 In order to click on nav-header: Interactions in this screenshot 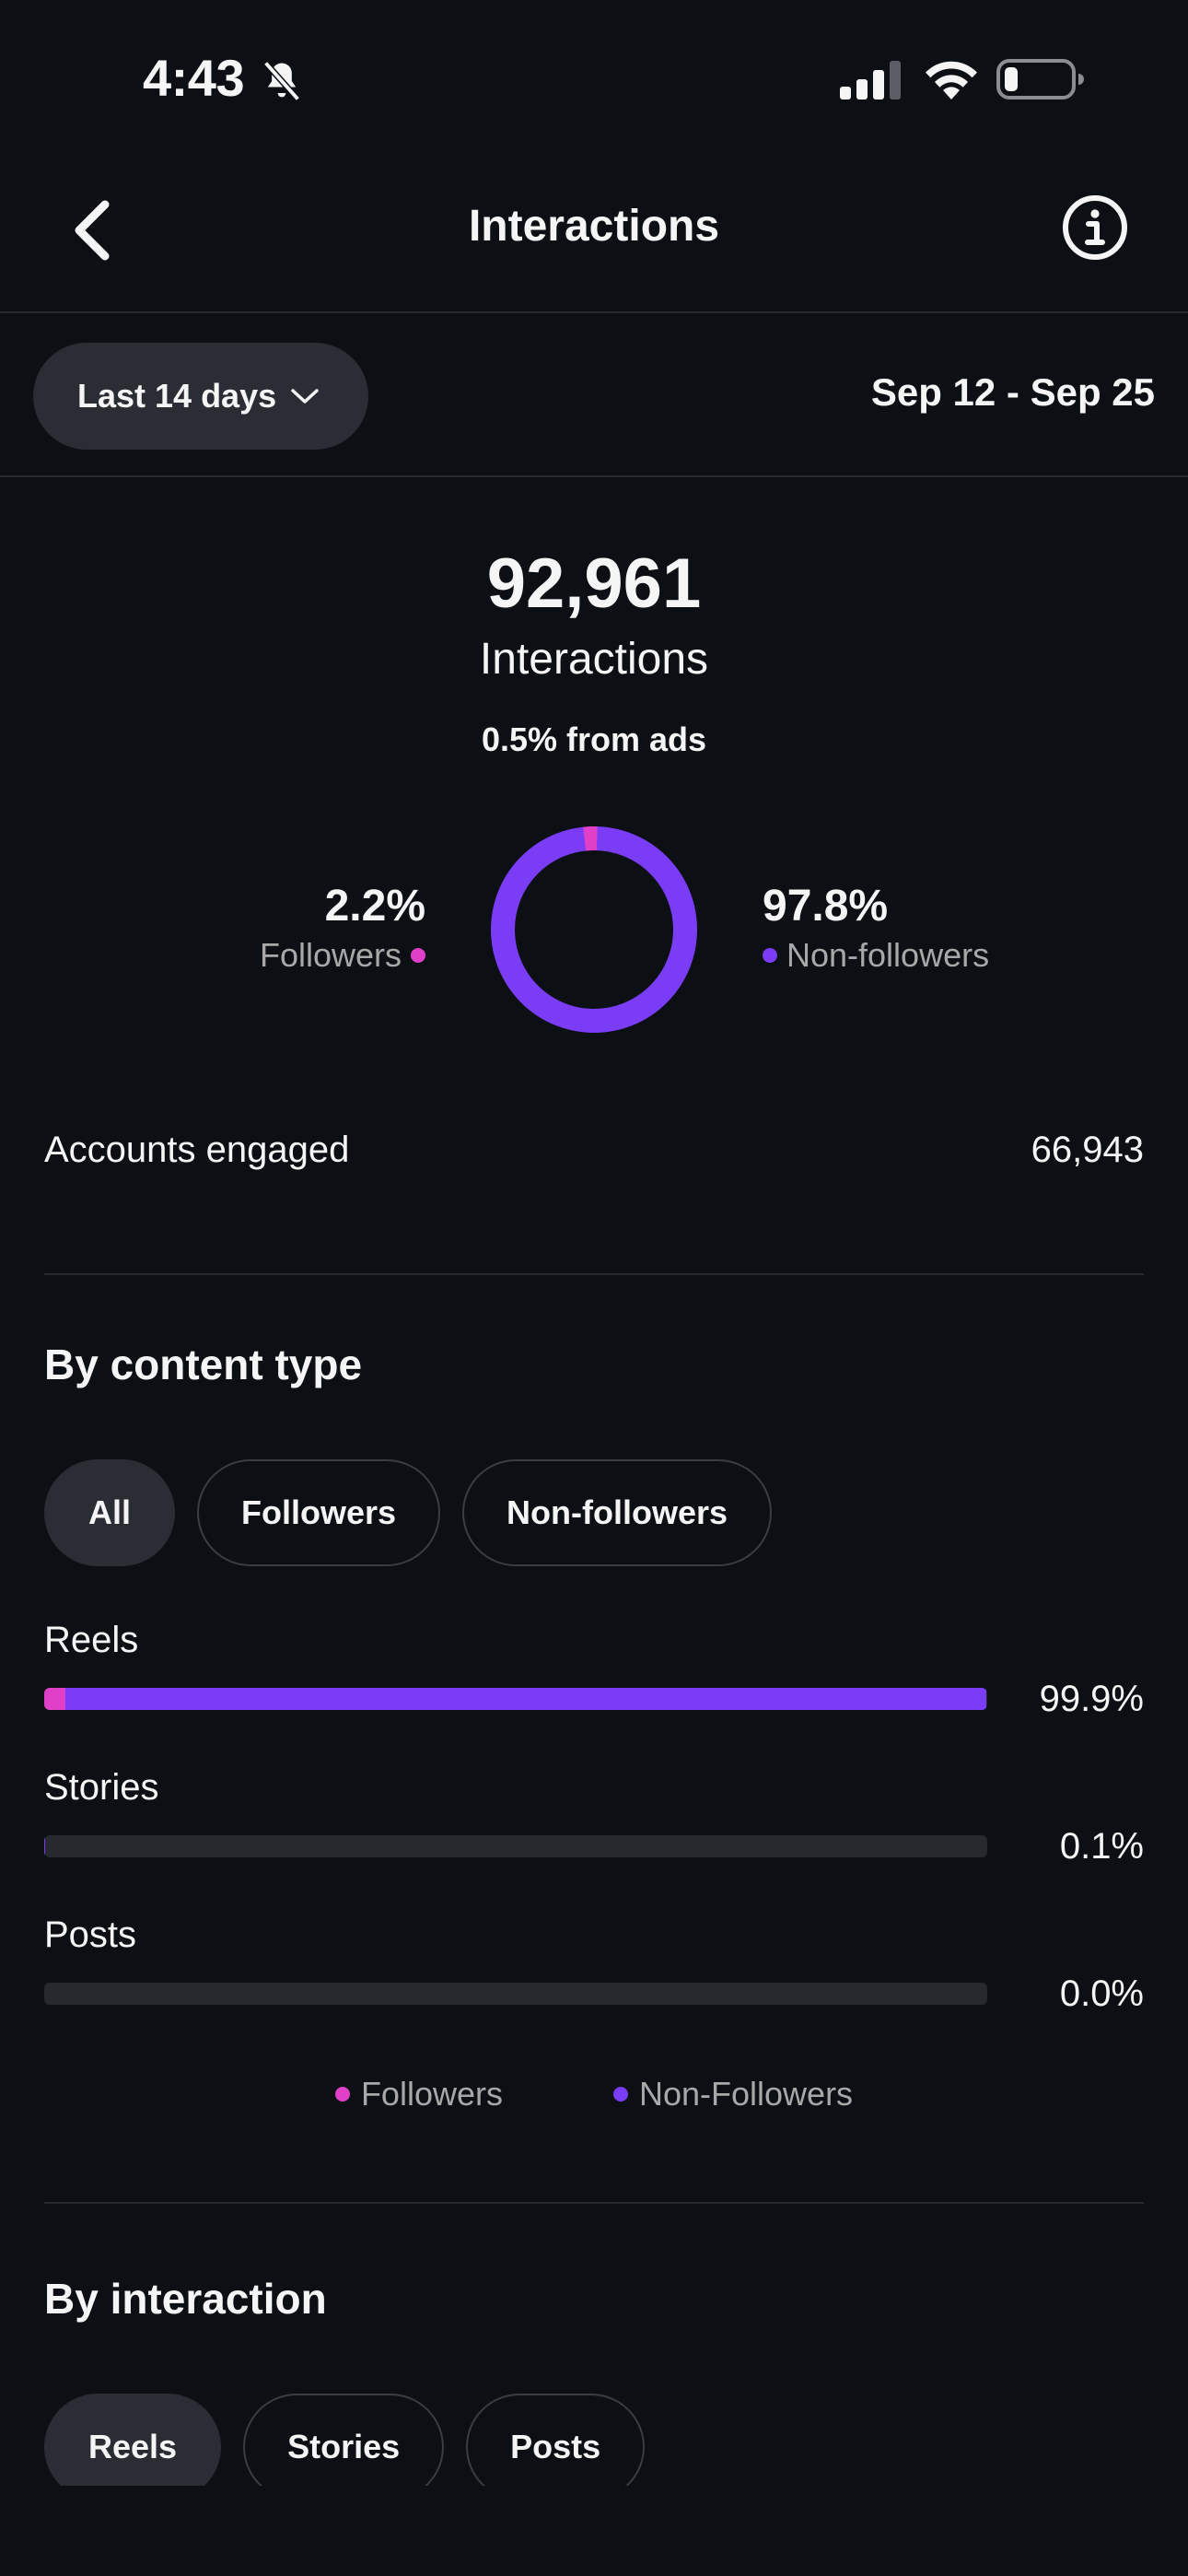, I will do `click(594, 230)`.